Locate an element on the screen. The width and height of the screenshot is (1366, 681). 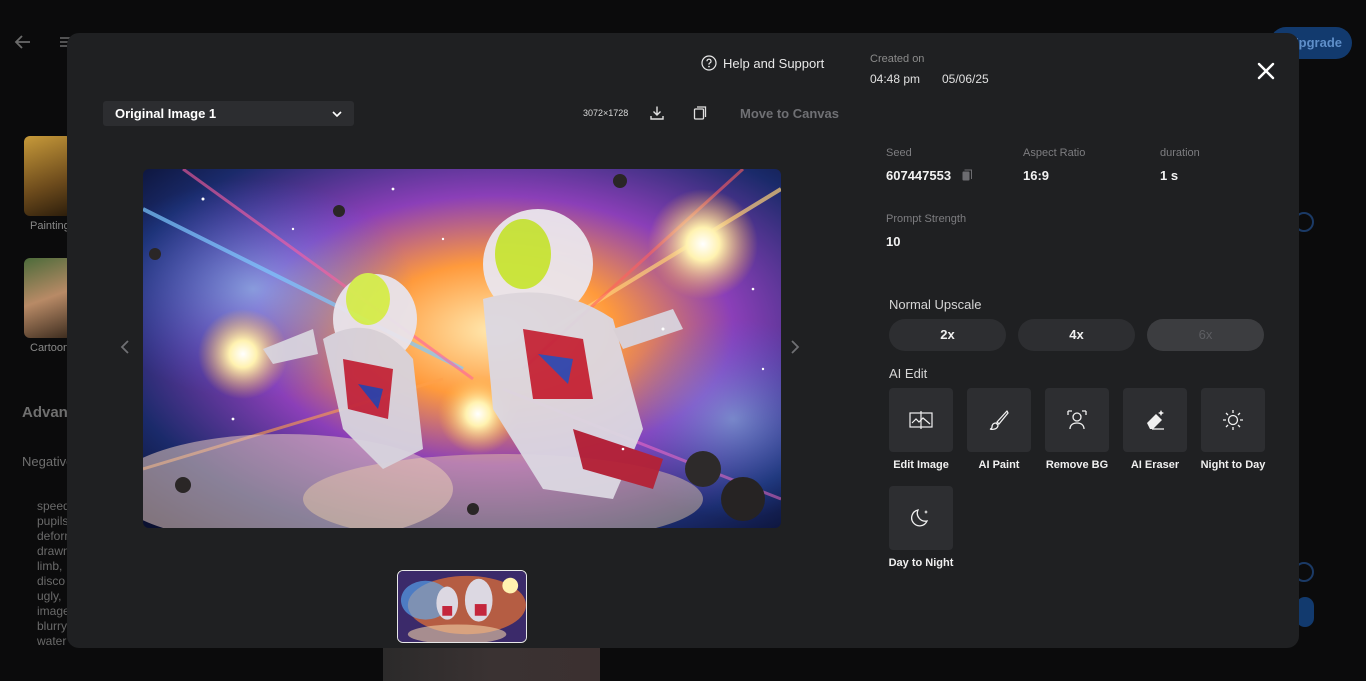
close-icon is located at coordinates (1266, 71).